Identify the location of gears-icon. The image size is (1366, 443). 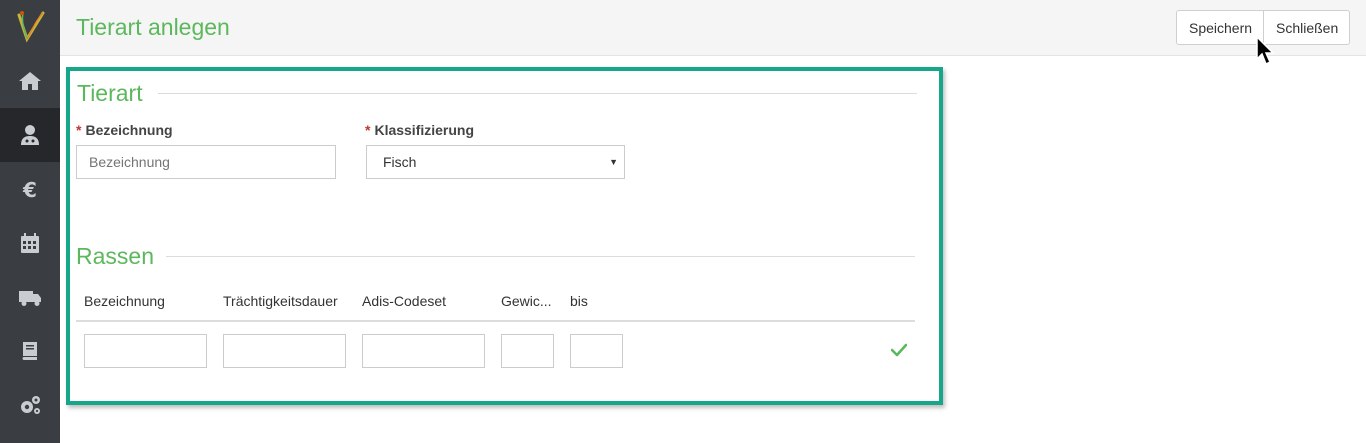
(30, 405).